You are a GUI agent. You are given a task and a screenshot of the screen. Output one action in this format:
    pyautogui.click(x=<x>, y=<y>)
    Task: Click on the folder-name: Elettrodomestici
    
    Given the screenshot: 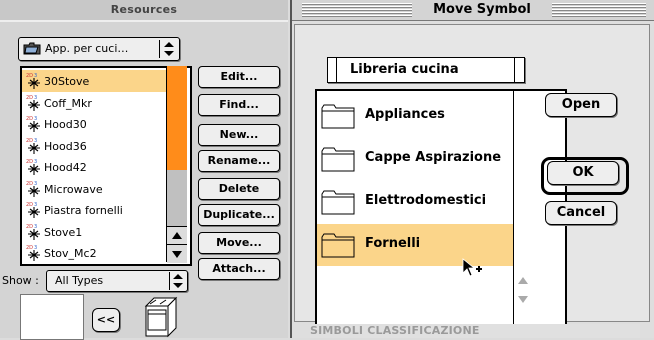 What is the action you would take?
    pyautogui.click(x=426, y=200)
    